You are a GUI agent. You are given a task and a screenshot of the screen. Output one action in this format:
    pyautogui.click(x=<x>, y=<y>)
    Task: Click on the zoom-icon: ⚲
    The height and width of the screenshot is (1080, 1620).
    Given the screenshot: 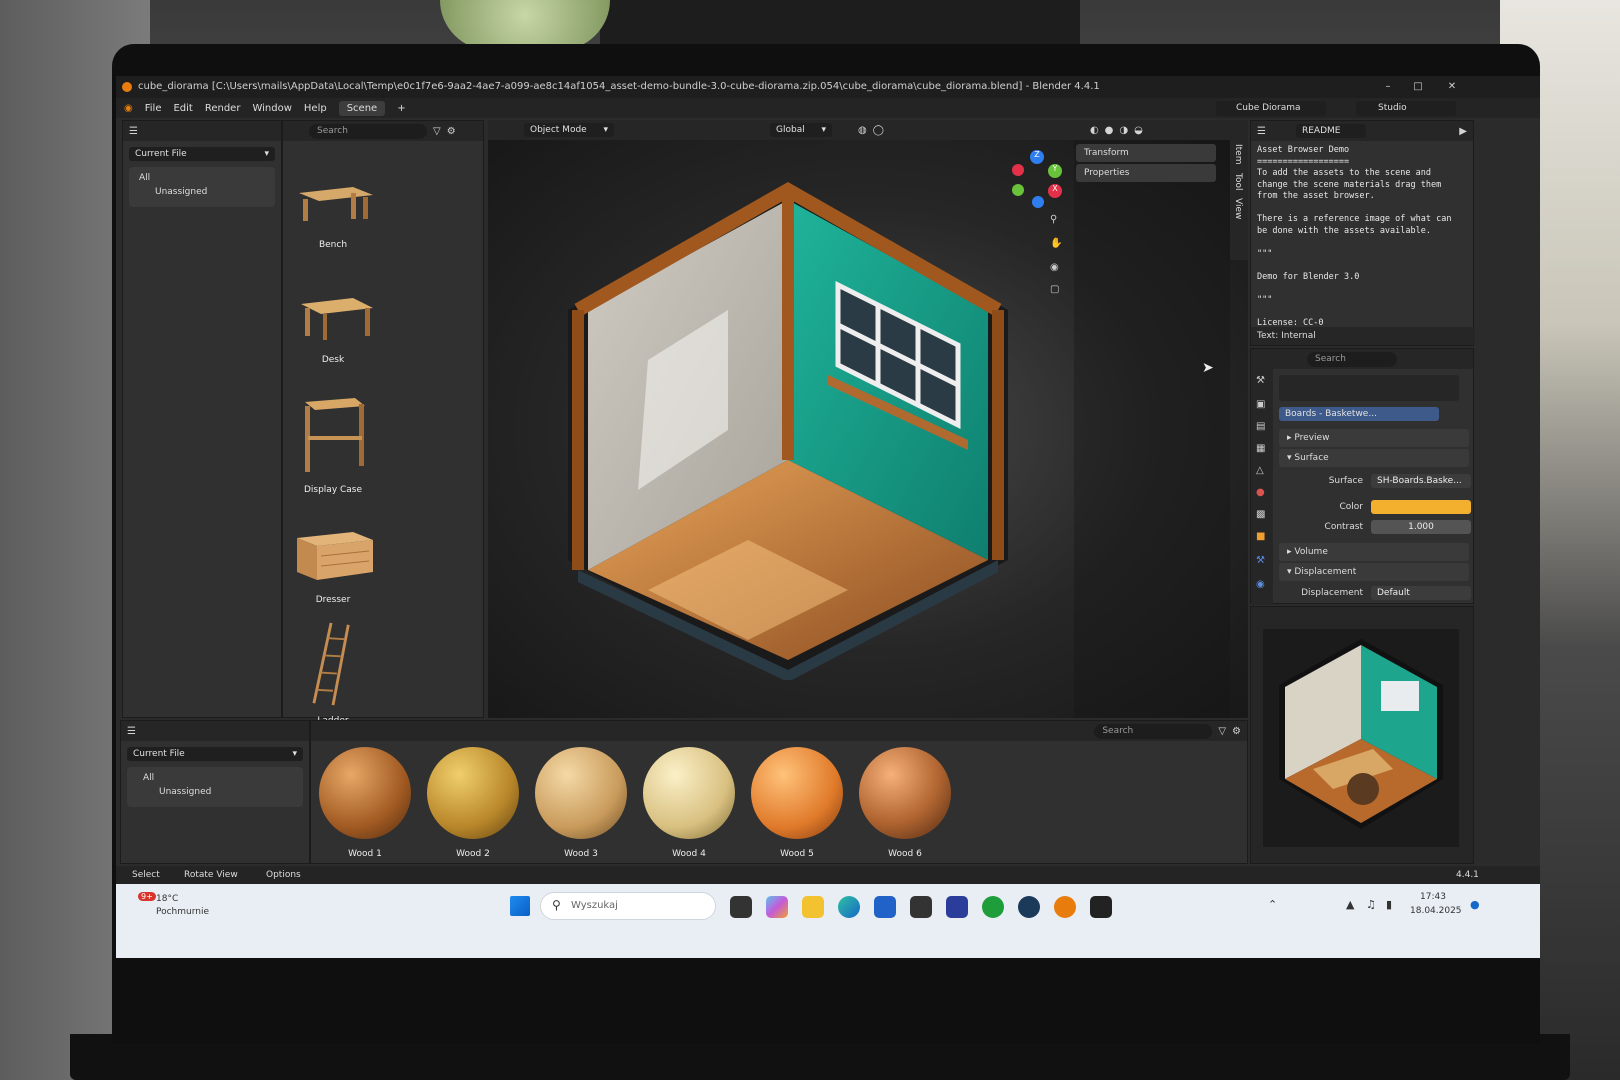 What is the action you would take?
    pyautogui.click(x=1053, y=219)
    